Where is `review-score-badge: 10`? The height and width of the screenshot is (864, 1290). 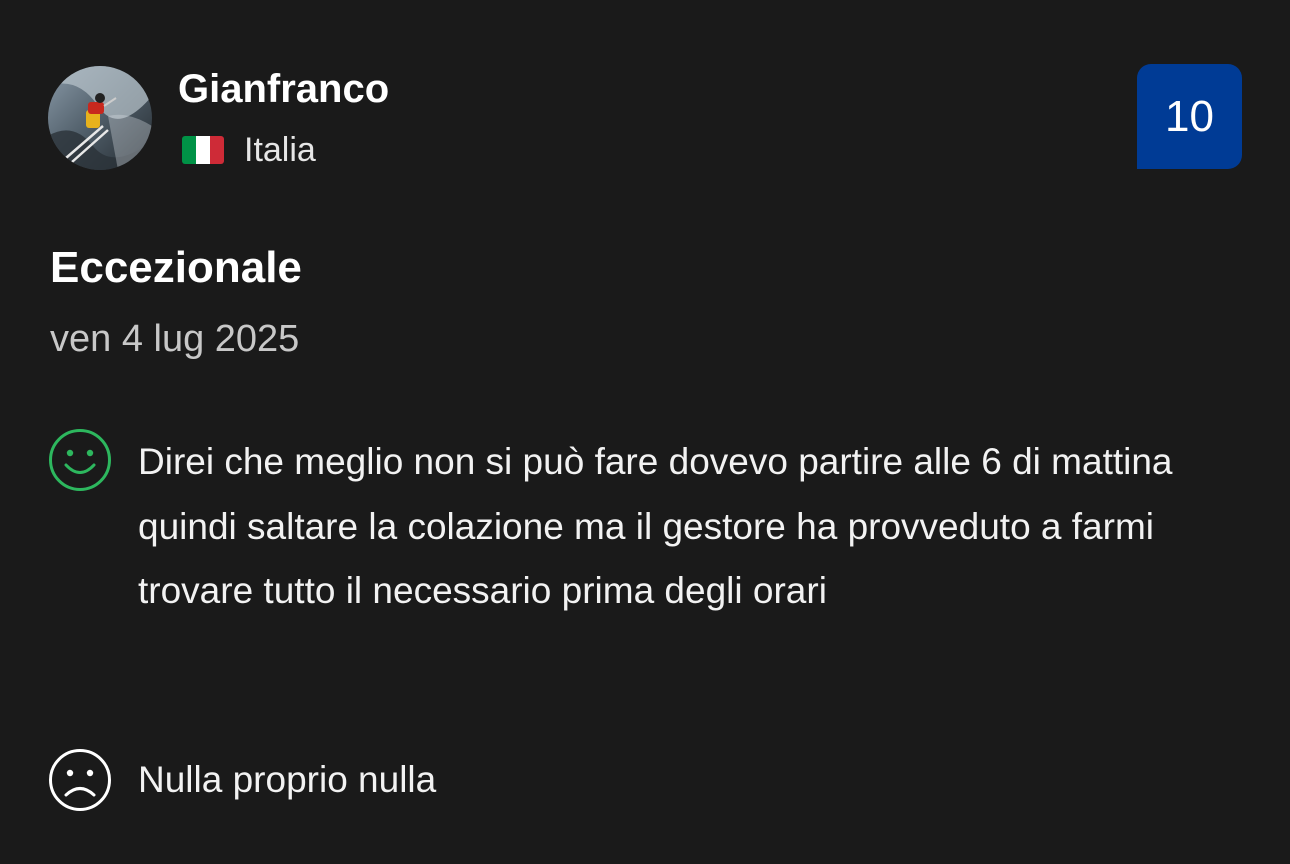
review-score-badge: 10 is located at coordinates (1189, 116).